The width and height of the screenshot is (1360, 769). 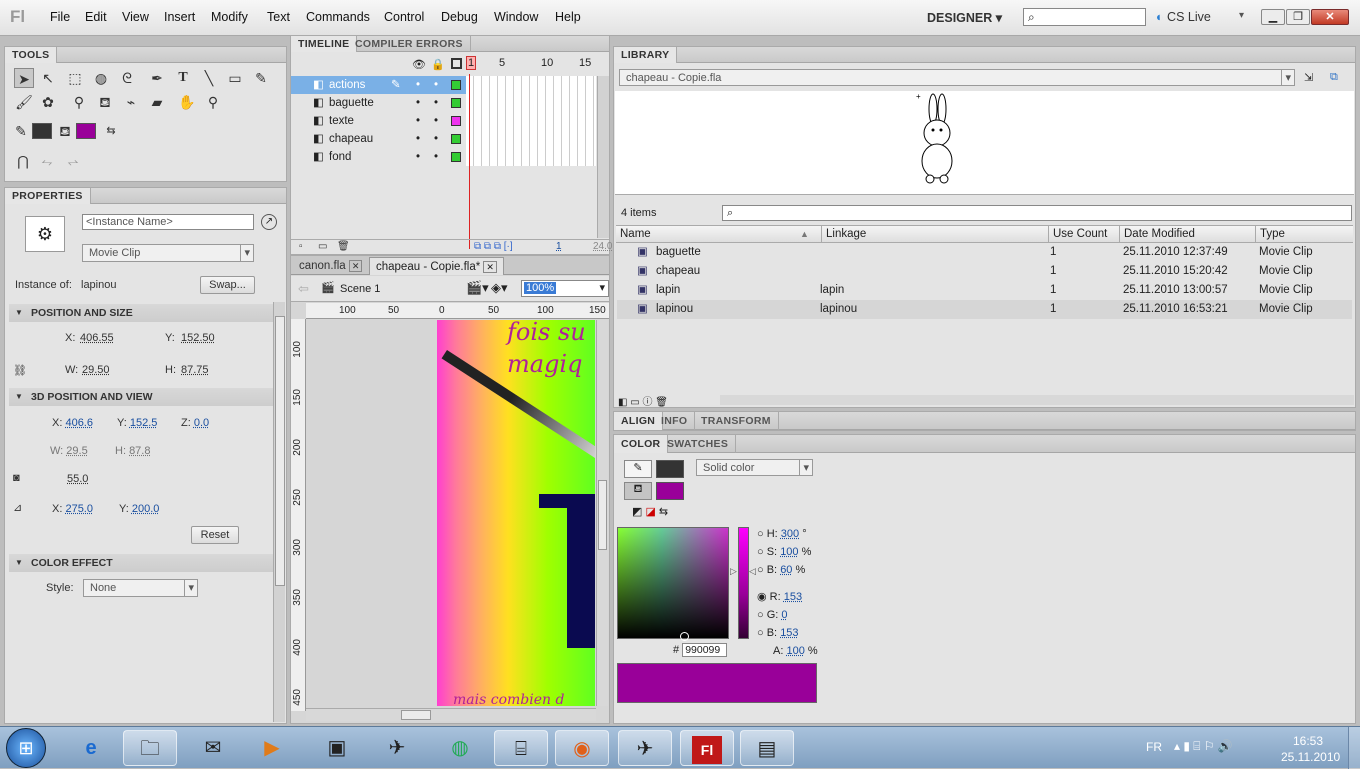 I want to click on lasso-icon: ᘓ, so click(x=127, y=78).